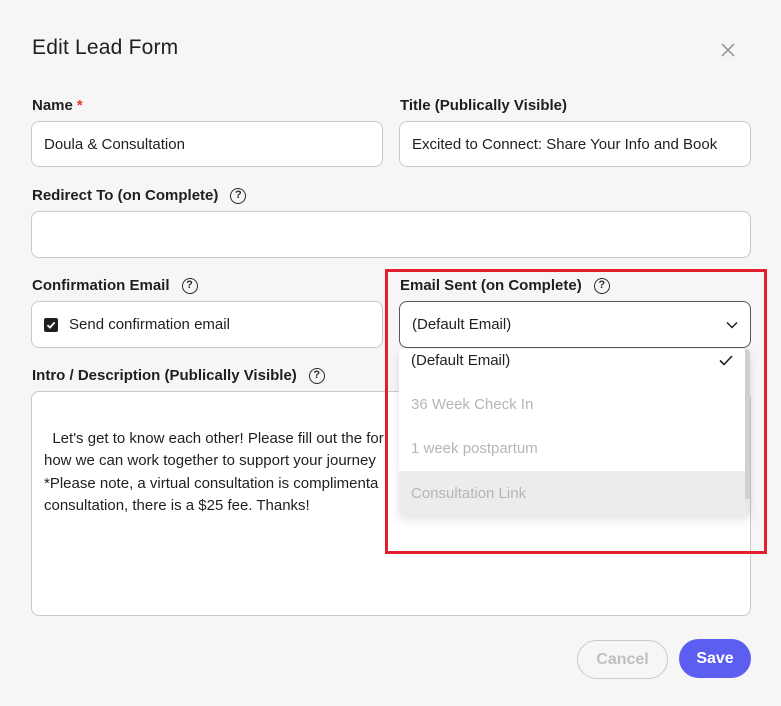 This screenshot has width=781, height=706. What do you see at coordinates (52, 105) in the screenshot?
I see `name-label-text: Name` at bounding box center [52, 105].